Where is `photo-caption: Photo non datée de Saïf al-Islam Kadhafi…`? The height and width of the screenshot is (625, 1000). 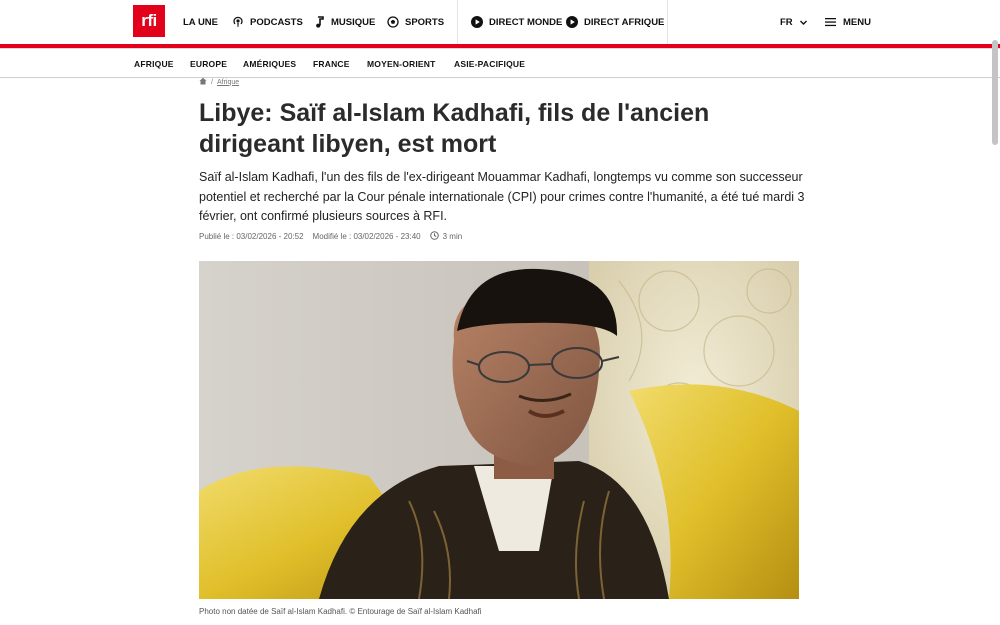 photo-caption: Photo non datée de Saïf al-Islam Kadhafi… is located at coordinates (340, 611).